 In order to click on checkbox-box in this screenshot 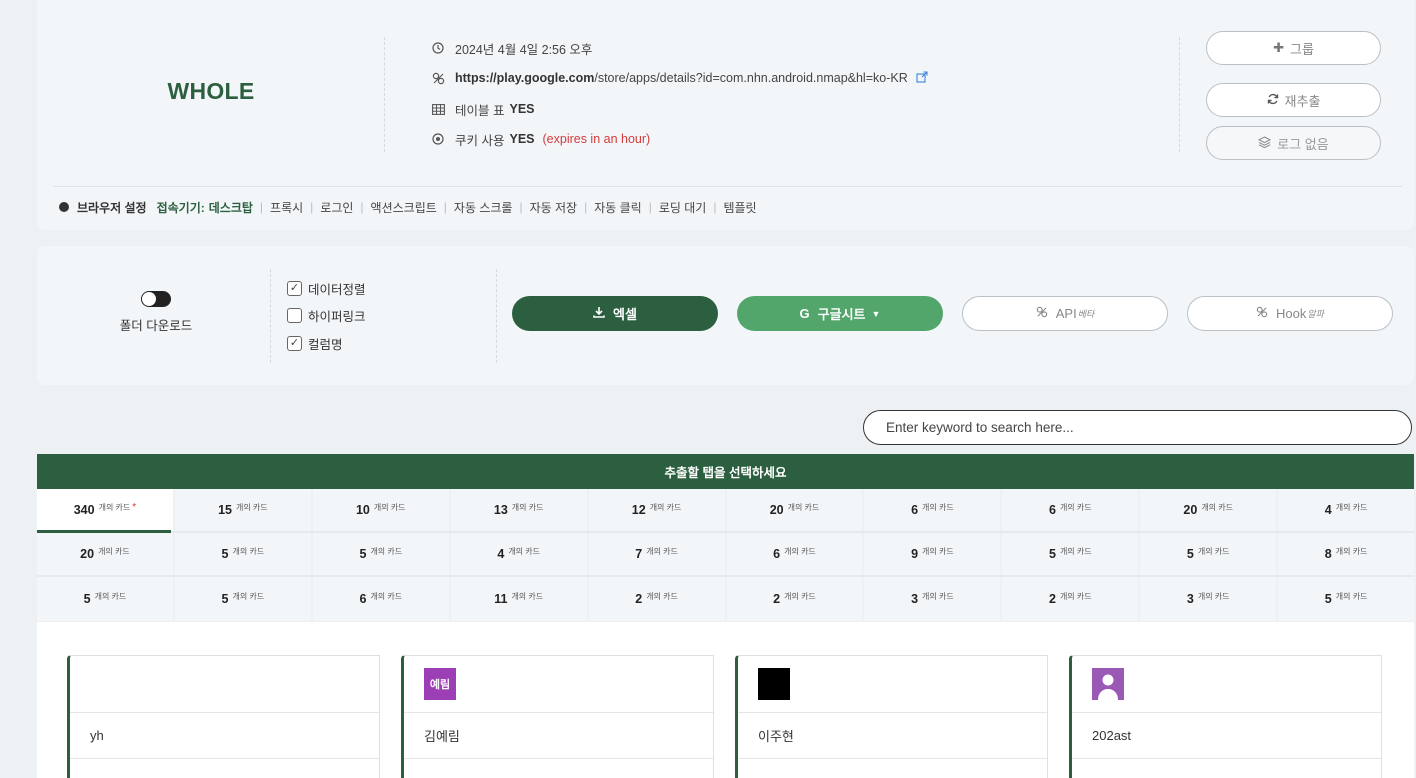, I will do `click(294, 315)`.